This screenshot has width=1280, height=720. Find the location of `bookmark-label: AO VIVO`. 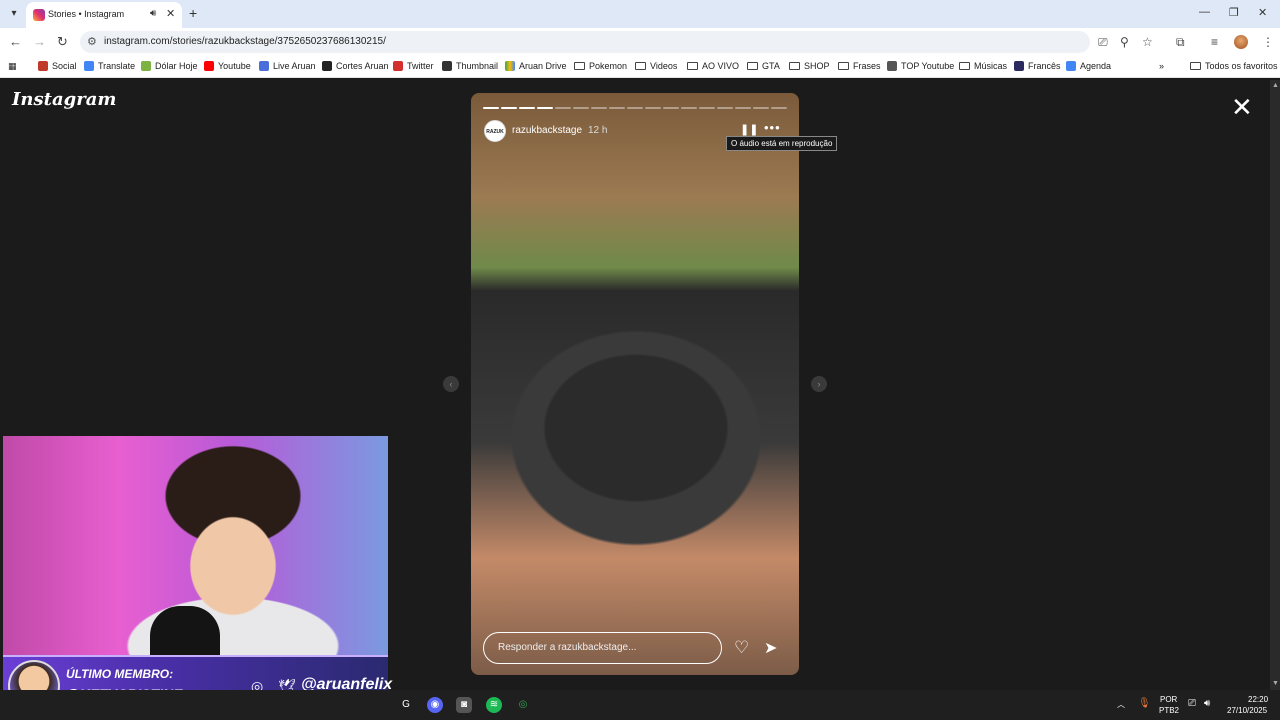

bookmark-label: AO VIVO is located at coordinates (721, 66).